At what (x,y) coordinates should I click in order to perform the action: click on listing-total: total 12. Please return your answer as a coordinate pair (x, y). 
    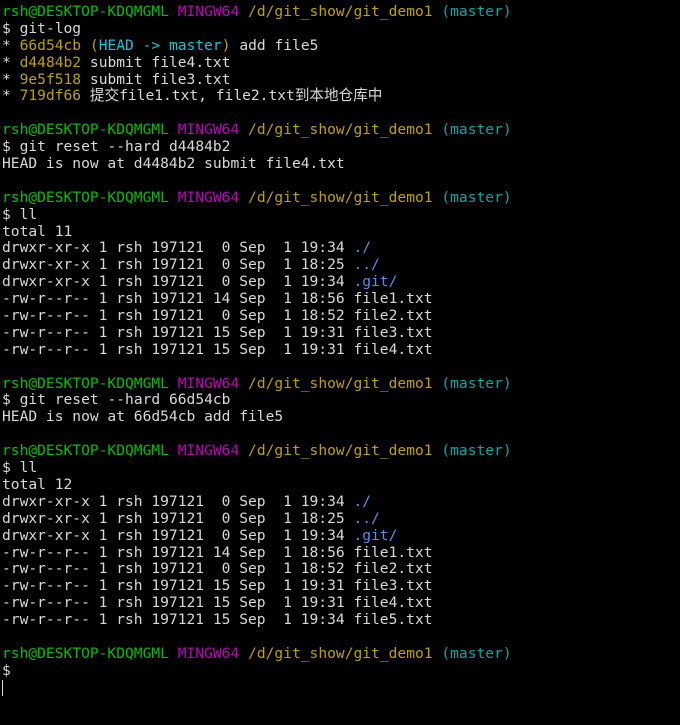
    Looking at the image, I should click on (341, 484).